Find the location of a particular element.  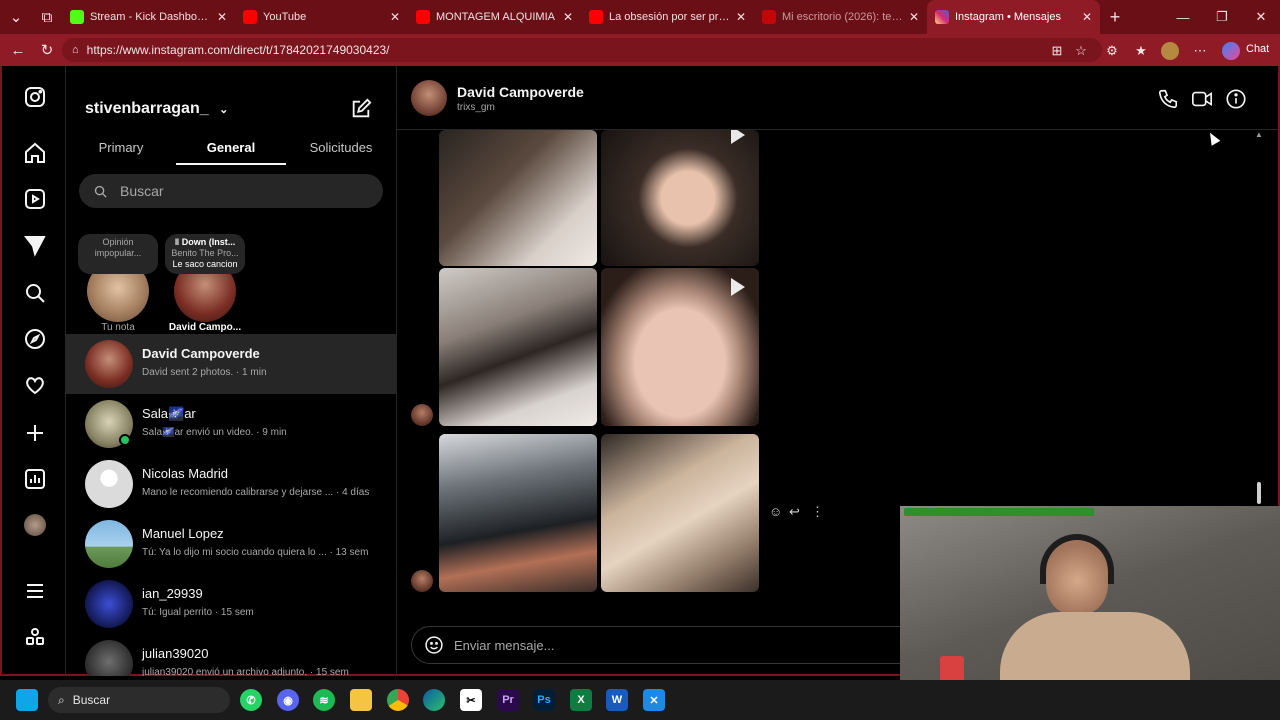

browser-tab-escritorio: Mi escritorio (2026): tecnolo ✕ is located at coordinates (840, 17).